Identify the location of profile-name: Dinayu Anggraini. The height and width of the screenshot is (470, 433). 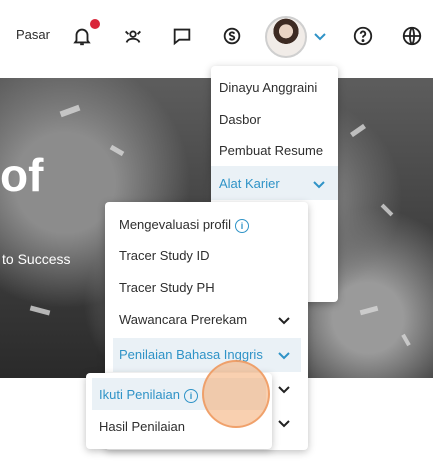
(268, 87).